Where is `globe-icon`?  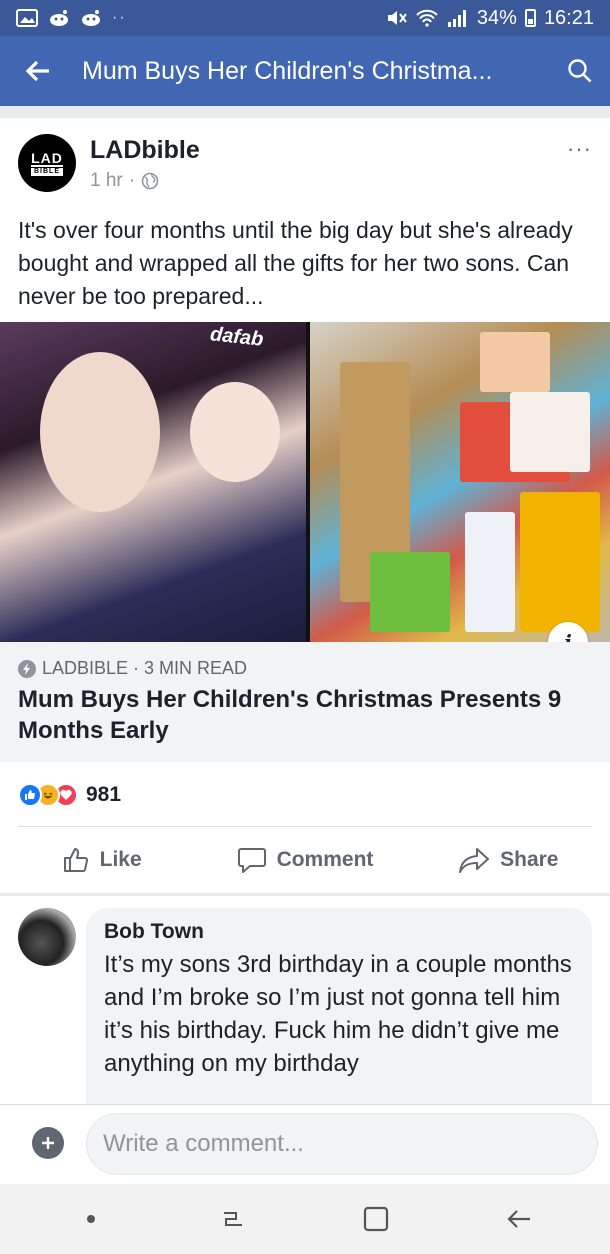 globe-icon is located at coordinates (150, 181).